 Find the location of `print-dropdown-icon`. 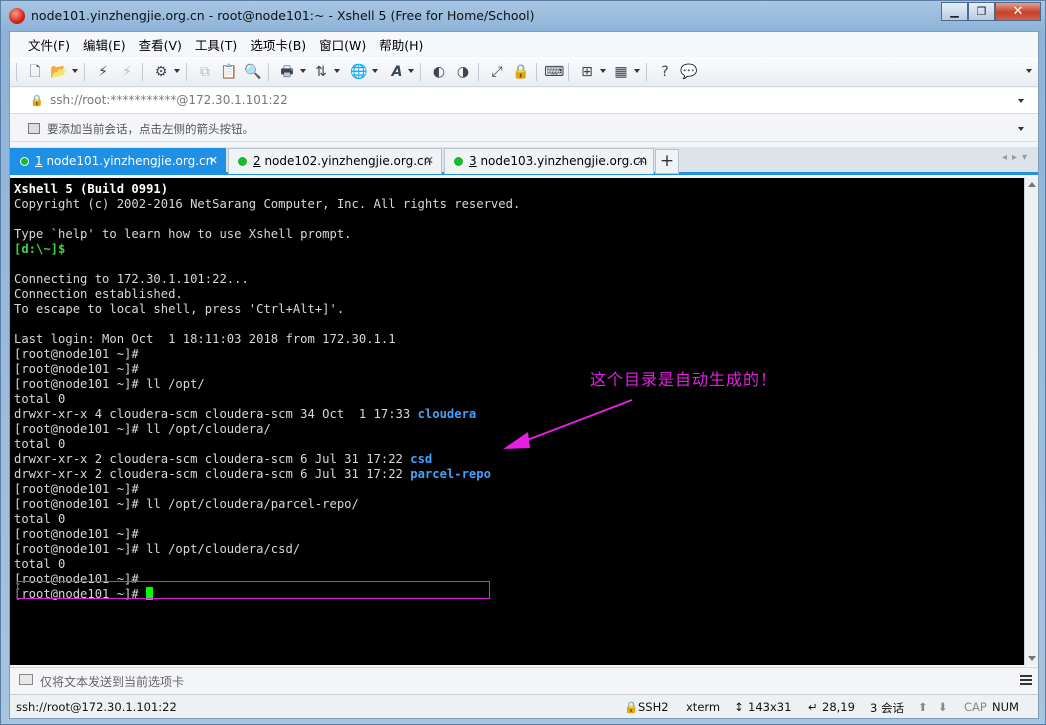

print-dropdown-icon is located at coordinates (303, 71).